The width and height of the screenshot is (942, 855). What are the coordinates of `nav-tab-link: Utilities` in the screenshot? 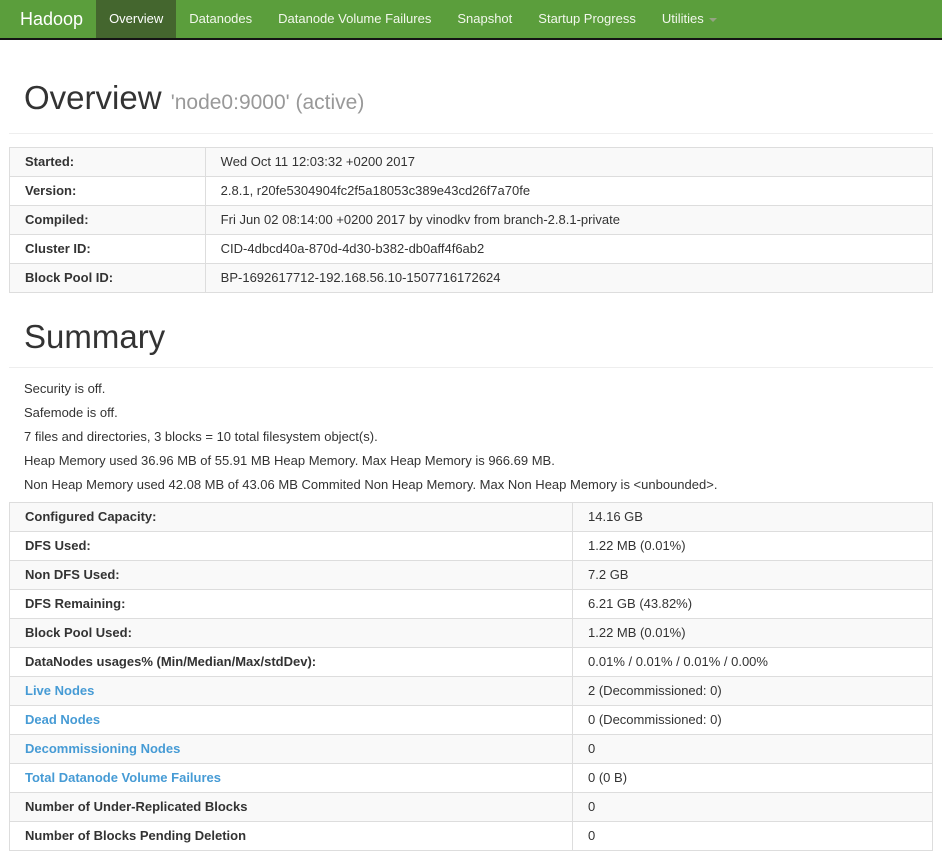 It's located at (689, 19).